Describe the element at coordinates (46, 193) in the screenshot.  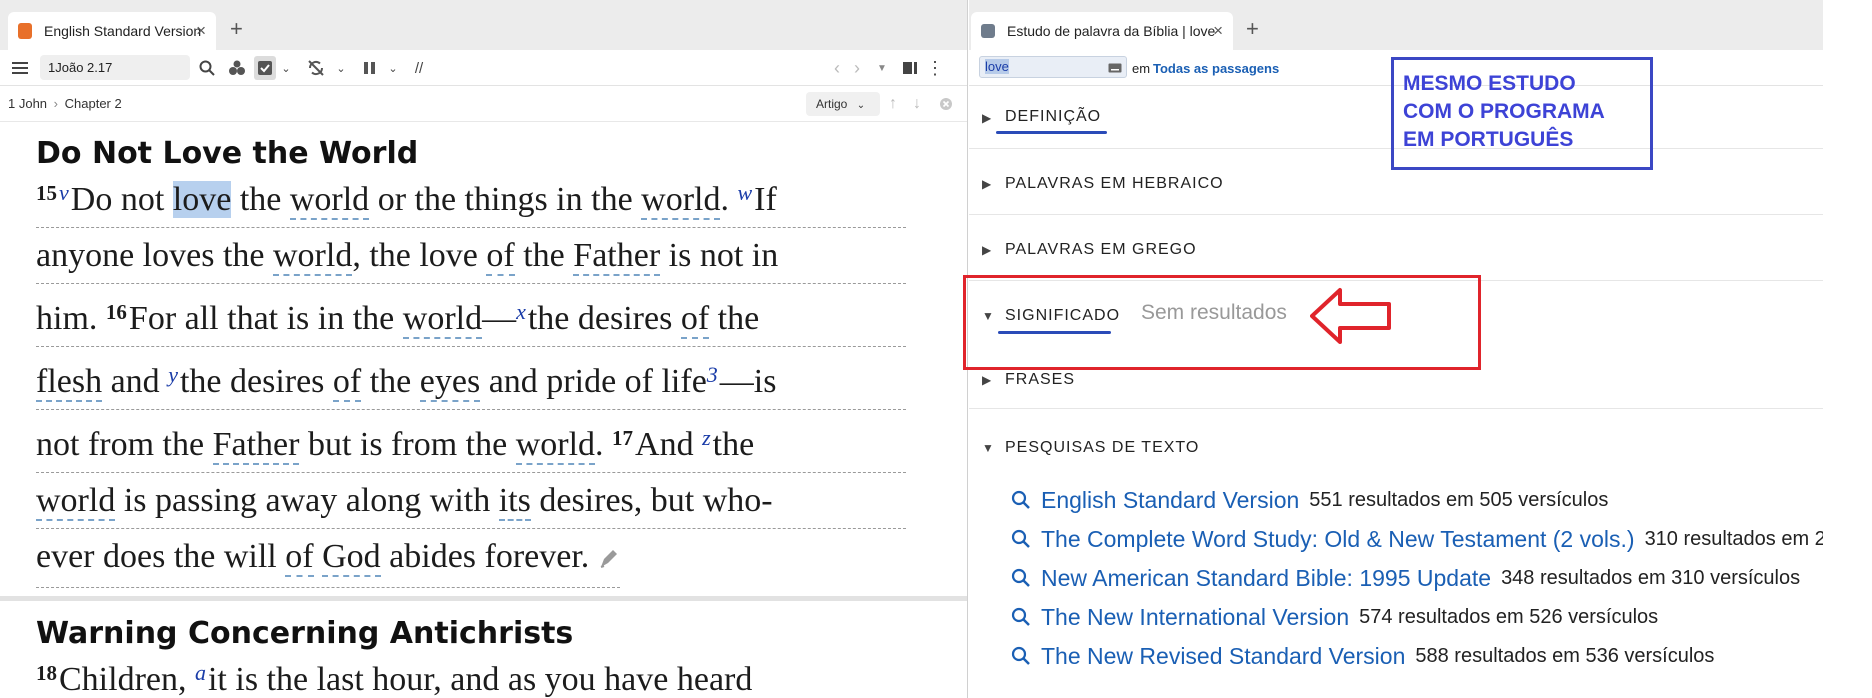
I see `verse-number: 15` at that location.